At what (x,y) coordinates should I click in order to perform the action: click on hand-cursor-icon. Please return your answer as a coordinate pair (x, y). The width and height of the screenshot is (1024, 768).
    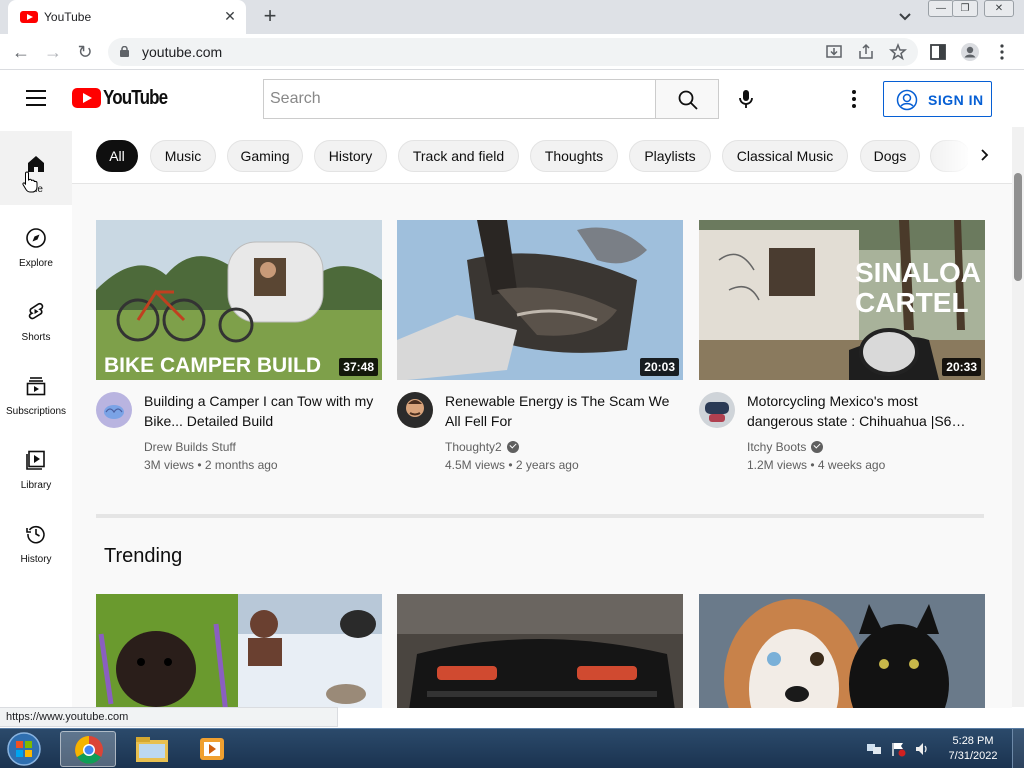
    Looking at the image, I should click on (30, 182).